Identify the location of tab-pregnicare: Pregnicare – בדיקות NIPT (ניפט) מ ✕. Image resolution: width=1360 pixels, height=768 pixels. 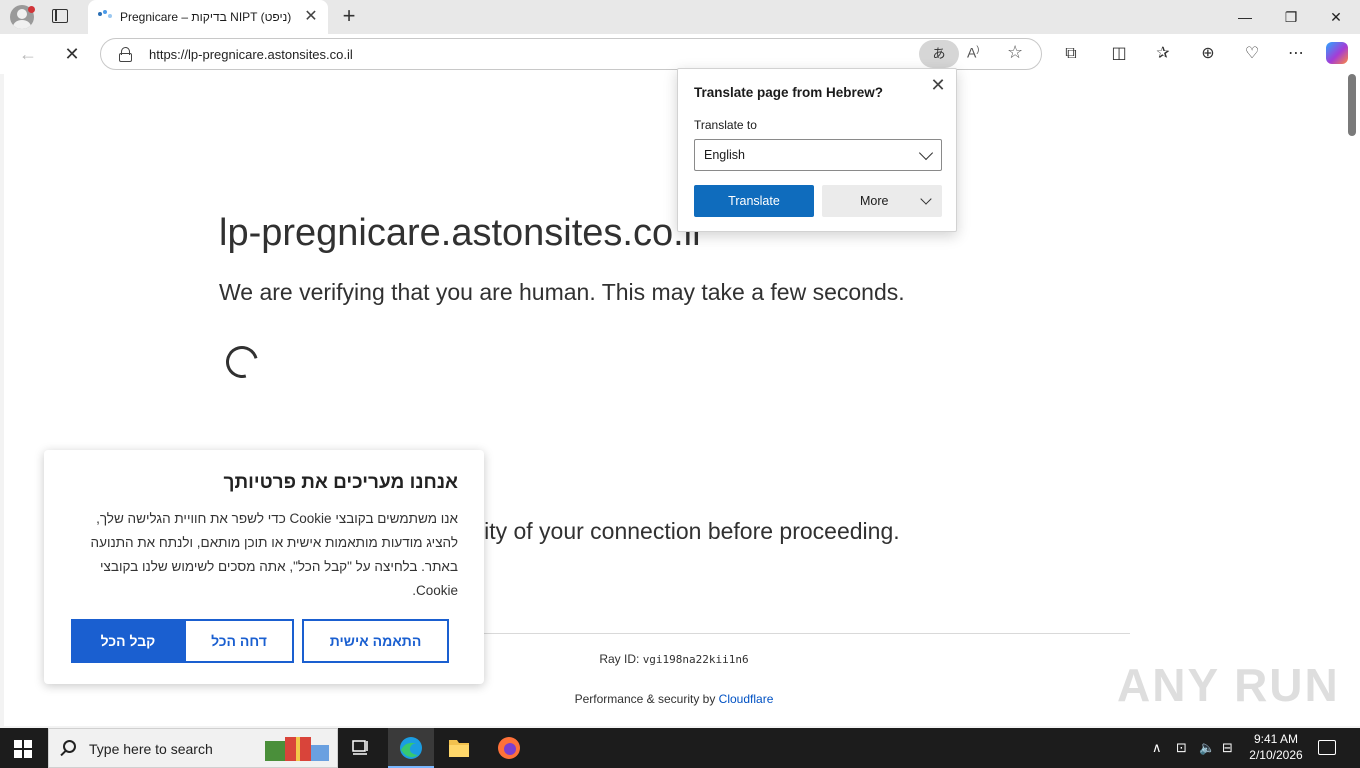
(208, 17).